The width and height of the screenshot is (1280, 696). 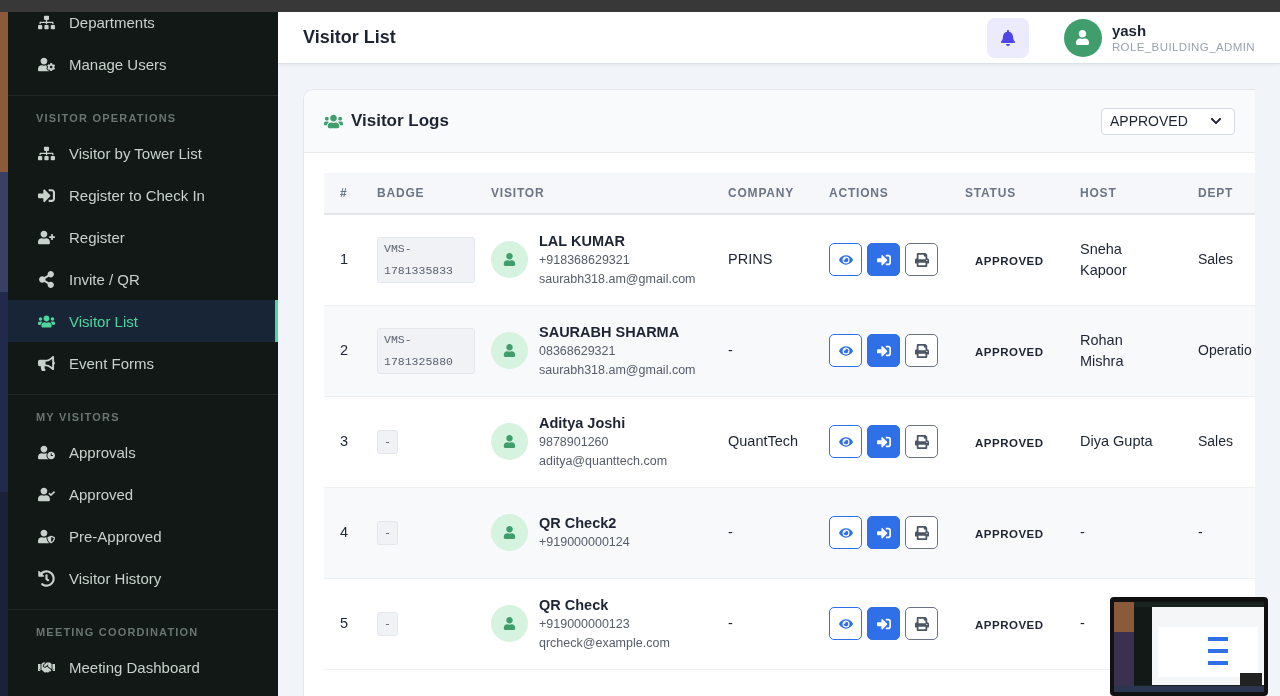 What do you see at coordinates (593, 193) in the screenshot?
I see `column-header: VISITOR` at bounding box center [593, 193].